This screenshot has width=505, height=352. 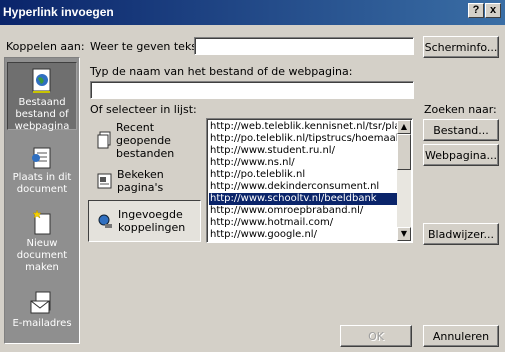 I want to click on link-list-item: http://www.dekinderconsument.nl, so click(x=304, y=187).